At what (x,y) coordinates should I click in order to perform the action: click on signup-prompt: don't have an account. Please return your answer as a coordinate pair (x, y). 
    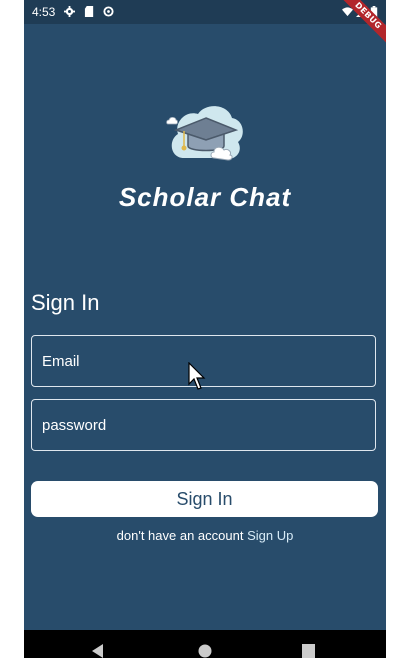
    Looking at the image, I should click on (180, 535).